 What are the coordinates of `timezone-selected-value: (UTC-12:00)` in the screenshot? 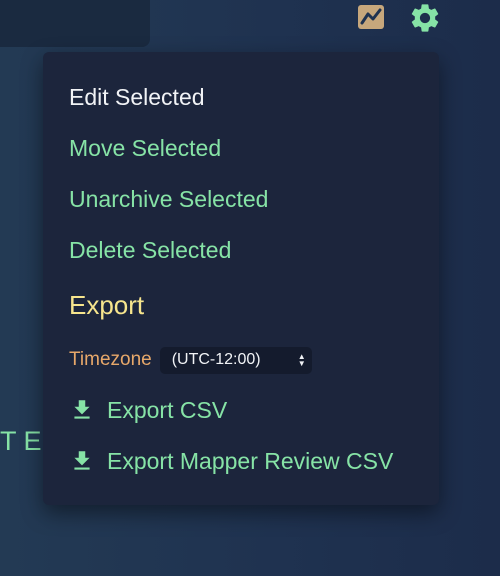 It's located at (216, 359).